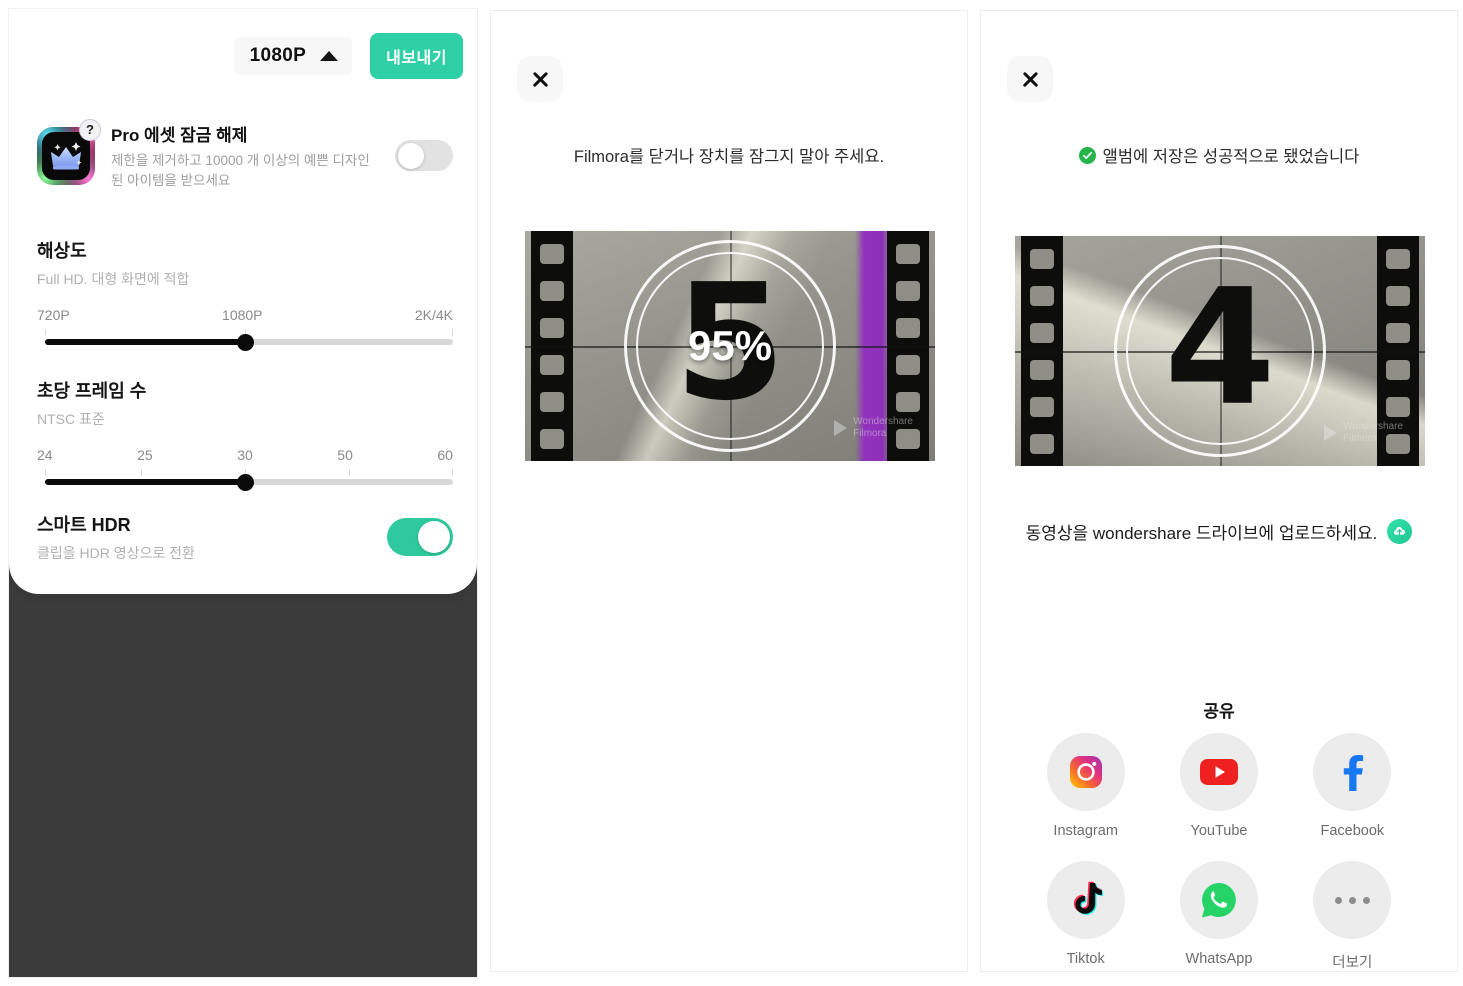  I want to click on more-dots-icon, so click(1352, 900).